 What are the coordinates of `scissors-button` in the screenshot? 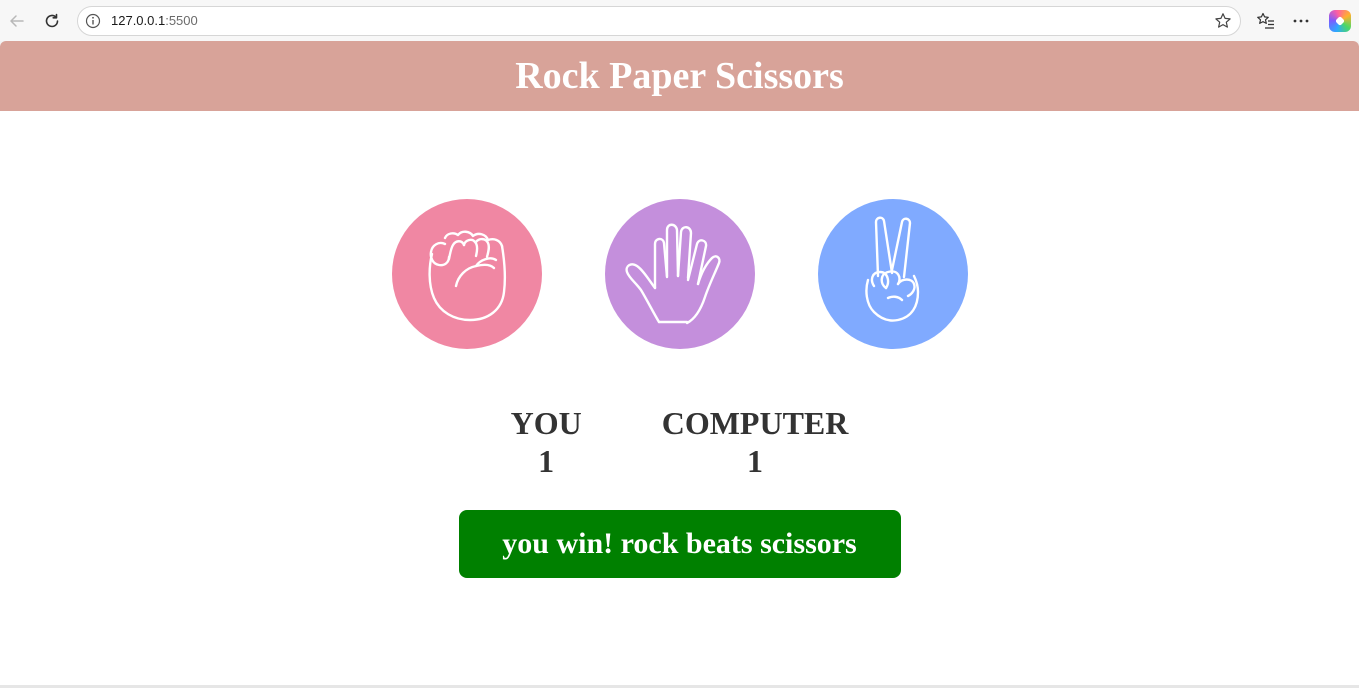 It's located at (892, 274).